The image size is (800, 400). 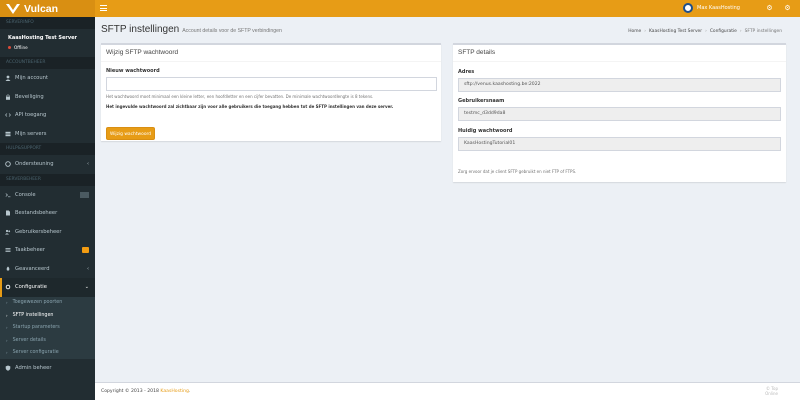 I want to click on rocket-icon, so click(x=8, y=268).